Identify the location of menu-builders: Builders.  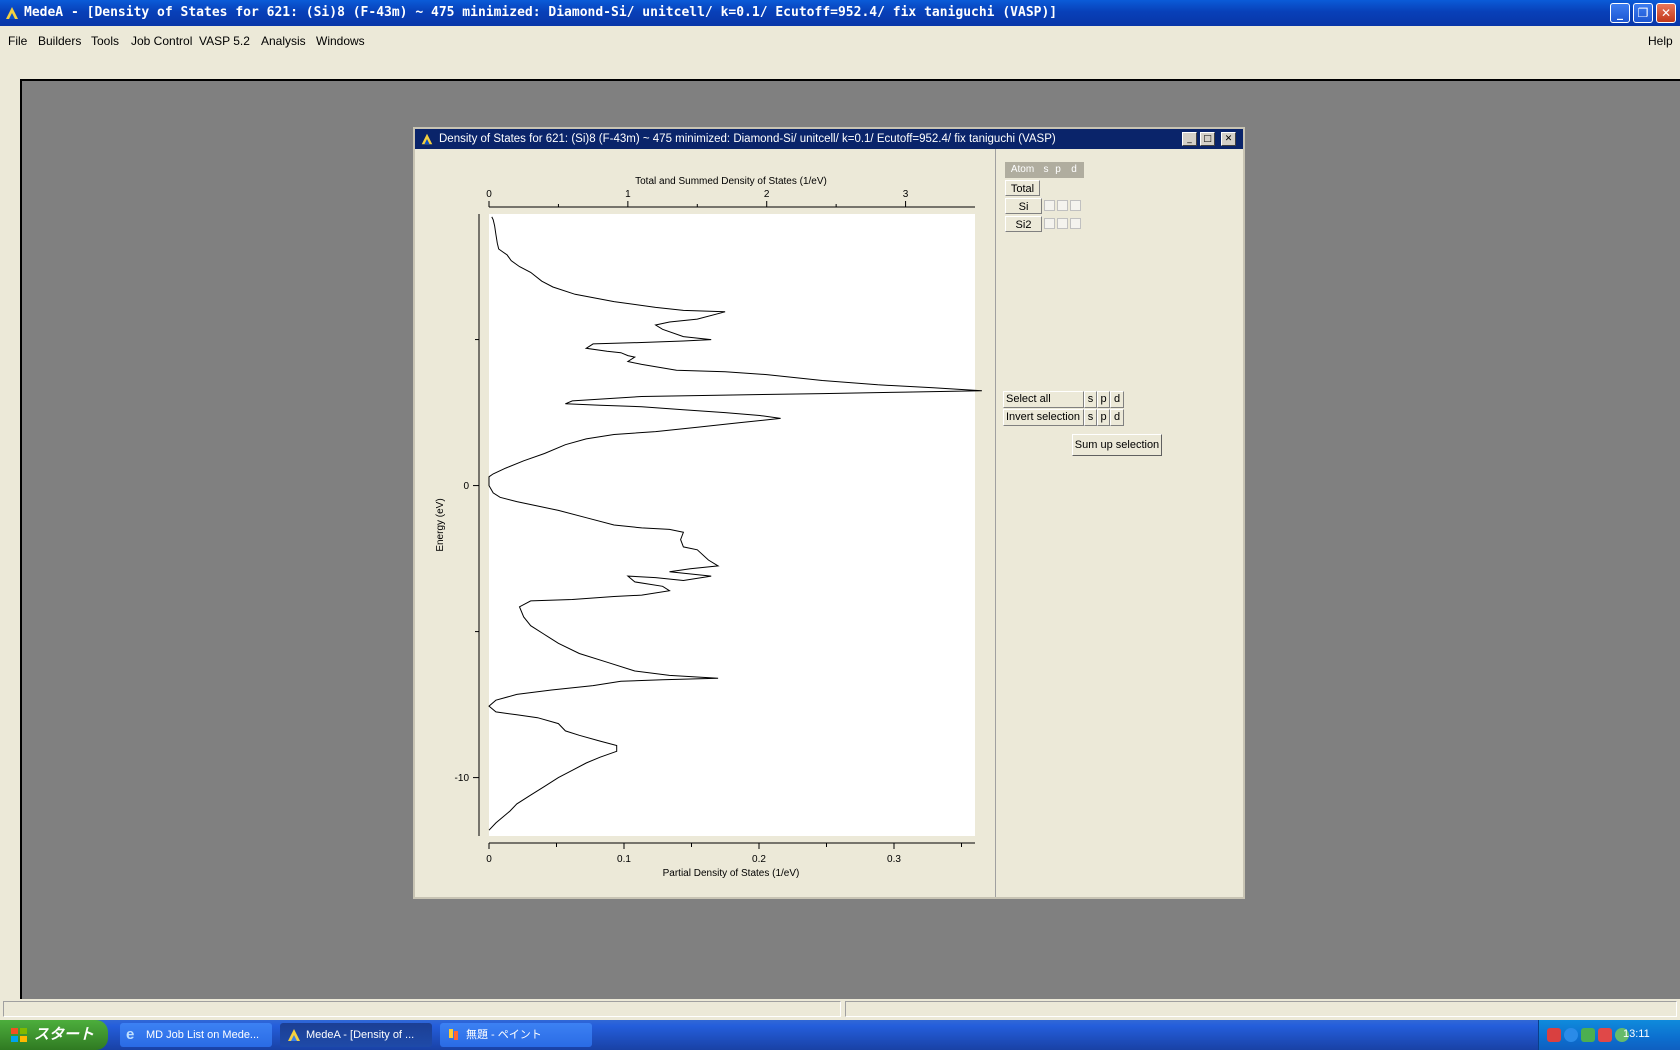
(59, 41).